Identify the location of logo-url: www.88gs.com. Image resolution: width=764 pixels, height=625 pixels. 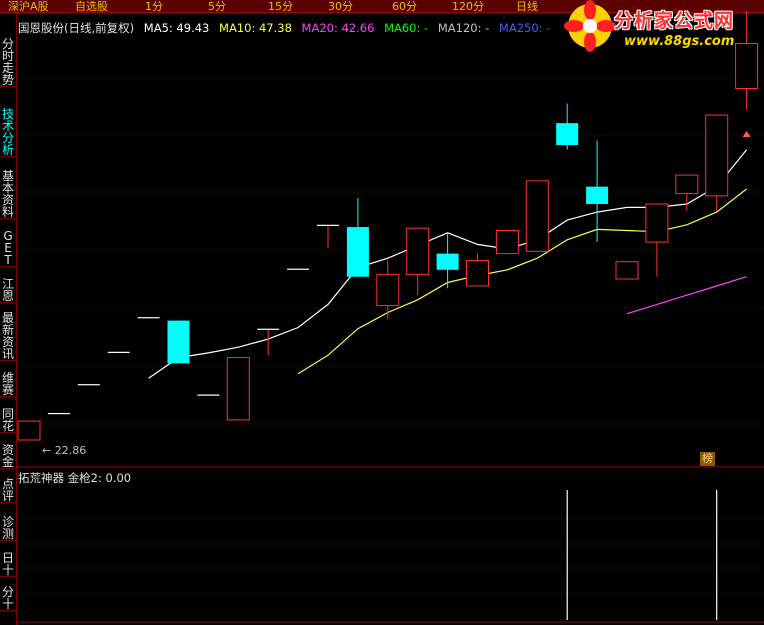
(679, 41).